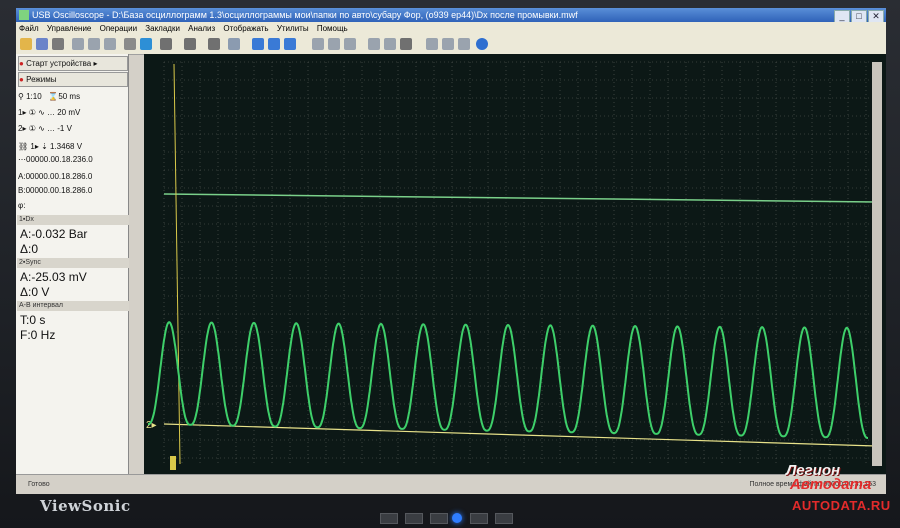 The width and height of the screenshot is (900, 528). Describe the element at coordinates (842, 16) in the screenshot. I see `minimize-button: _` at that location.